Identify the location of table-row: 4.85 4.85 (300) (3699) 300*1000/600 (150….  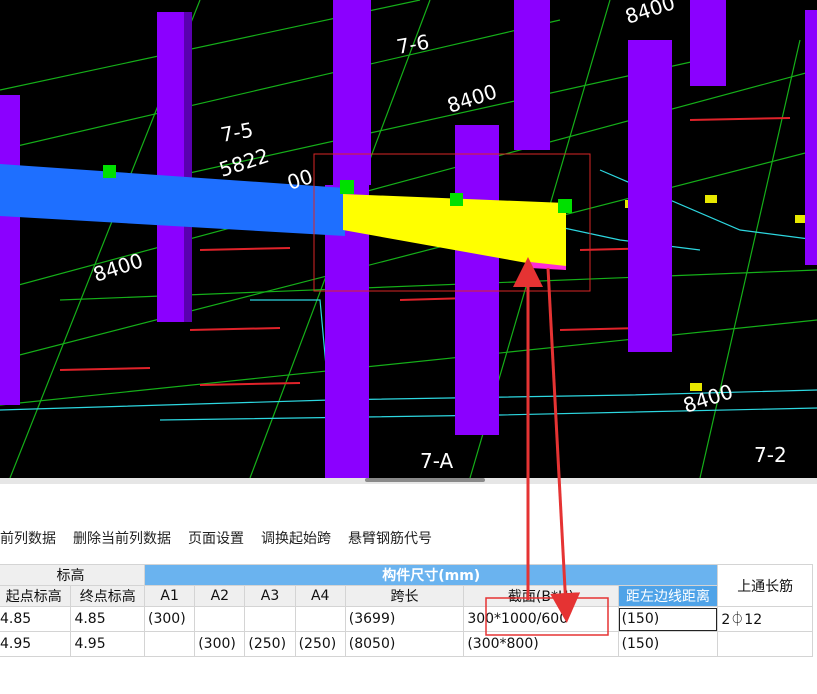
(406, 619).